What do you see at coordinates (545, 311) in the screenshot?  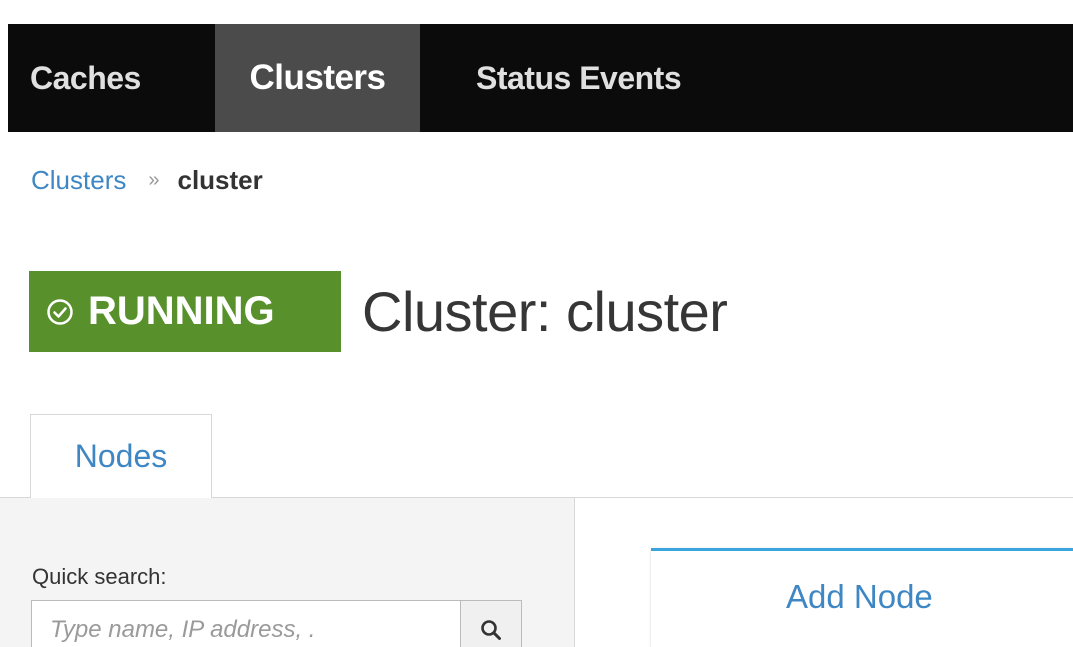 I see `page-title: Cluster: cluster` at bounding box center [545, 311].